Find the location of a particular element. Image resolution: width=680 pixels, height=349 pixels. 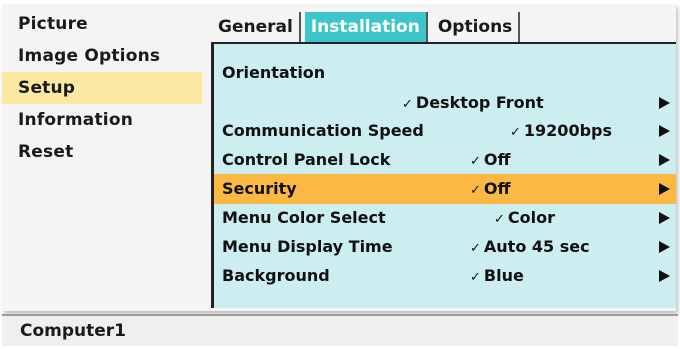

setting-row-control-panel-lock: Control Panel Lock ✓ Off is located at coordinates (445, 160).